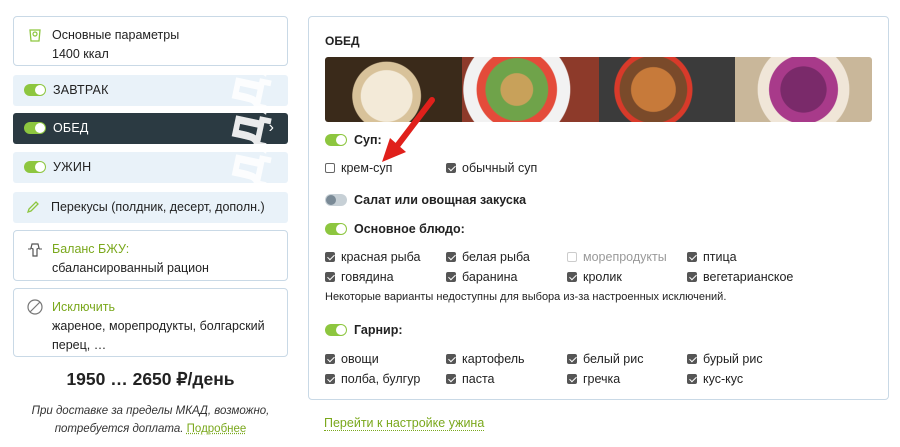 This screenshot has width=900, height=447. I want to click on option-label: вегетарианское, so click(748, 277).